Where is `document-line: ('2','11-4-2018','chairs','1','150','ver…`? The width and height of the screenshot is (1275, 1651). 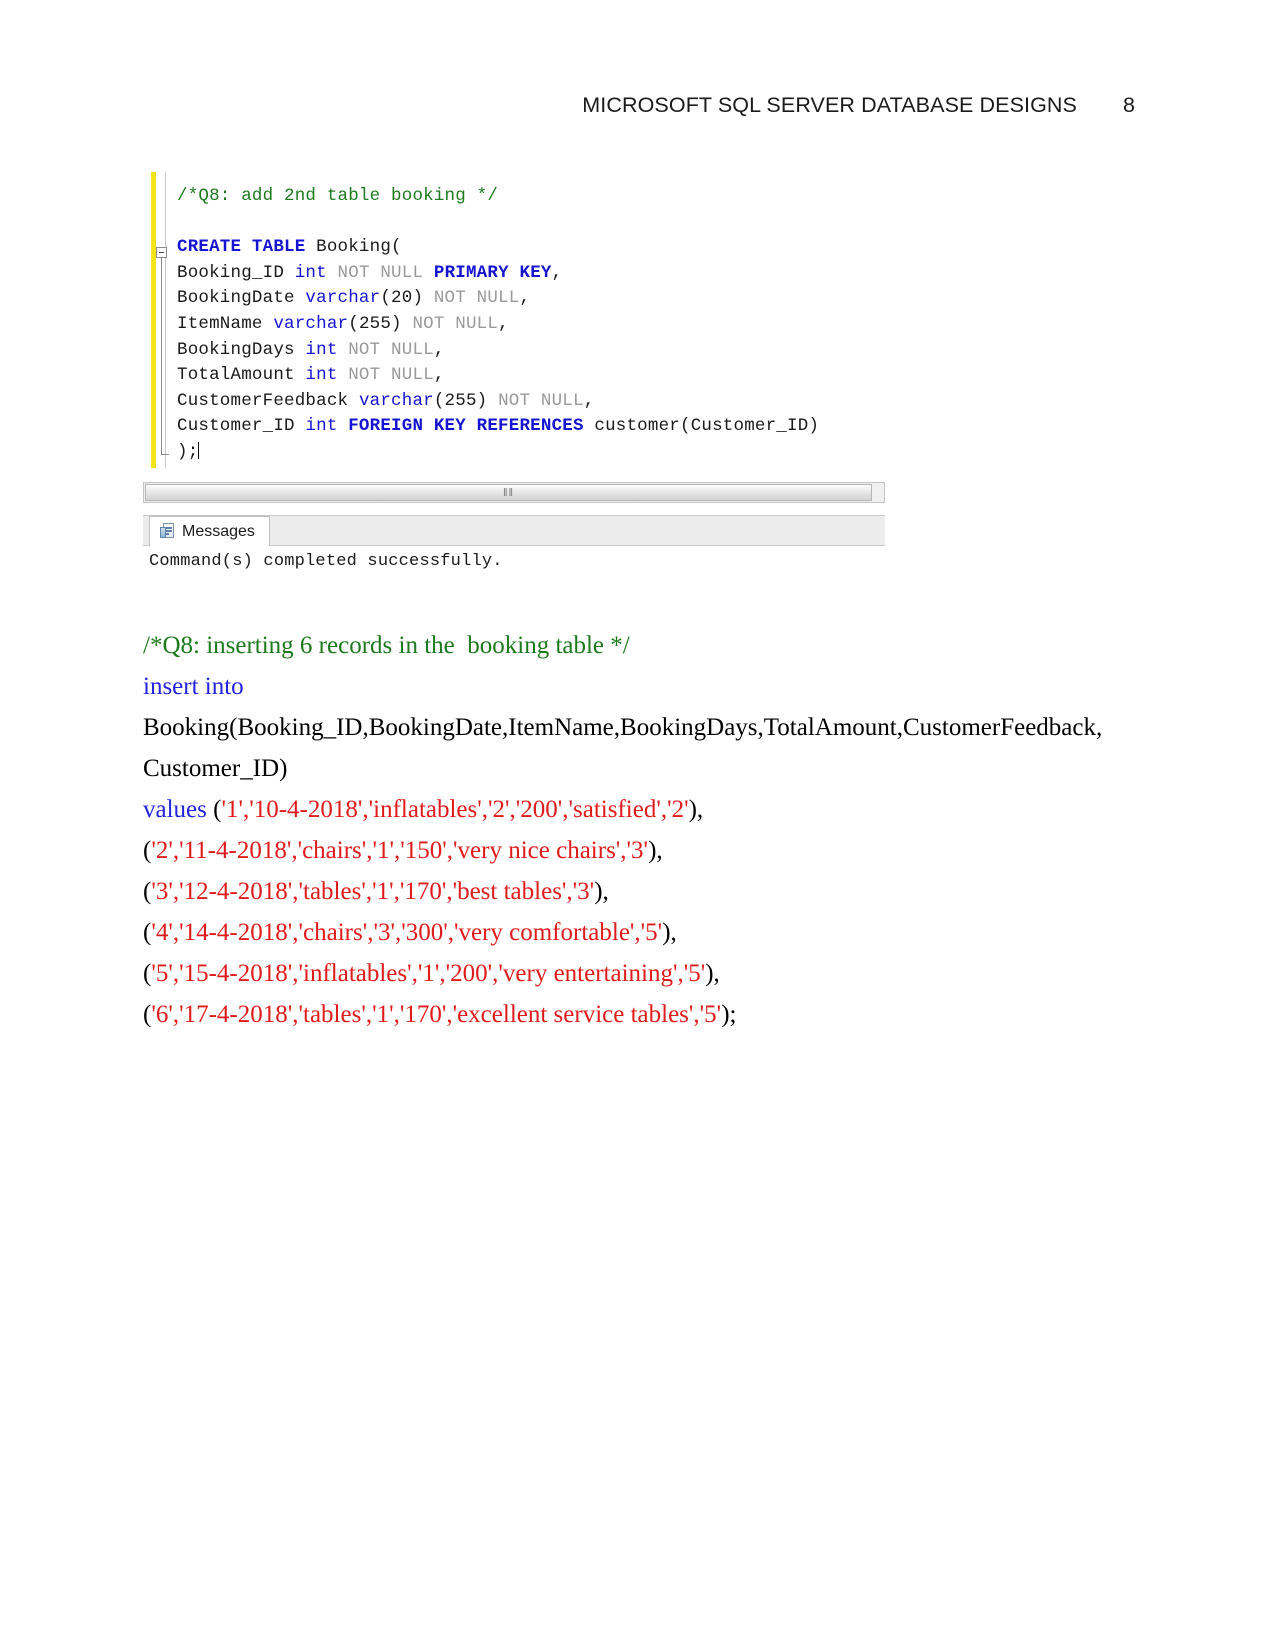
document-line: ('2','11-4-2018','chairs','1','150','ver… is located at coordinates (643, 850).